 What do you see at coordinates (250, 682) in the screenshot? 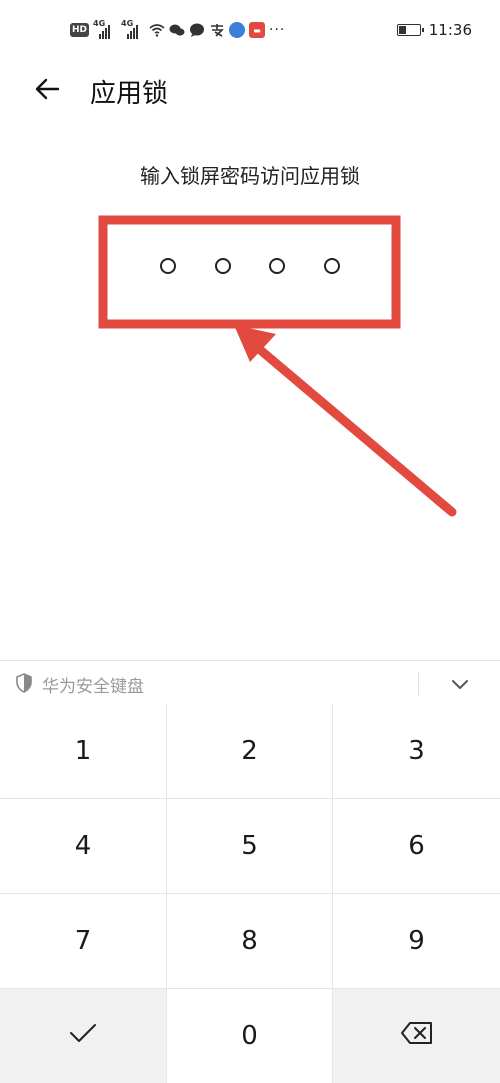
I see `secure-keyboard-header: 华为安全键盘` at bounding box center [250, 682].